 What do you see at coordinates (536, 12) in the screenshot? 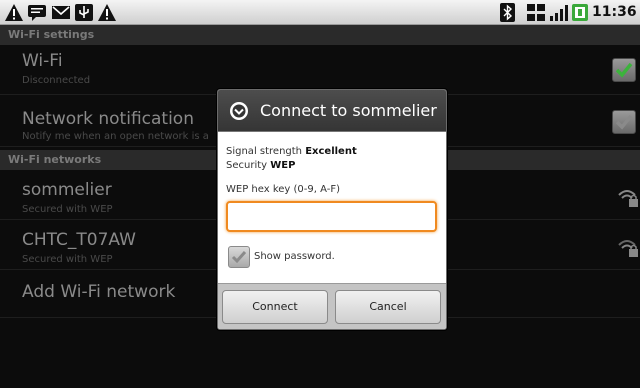
I see `network-icon` at bounding box center [536, 12].